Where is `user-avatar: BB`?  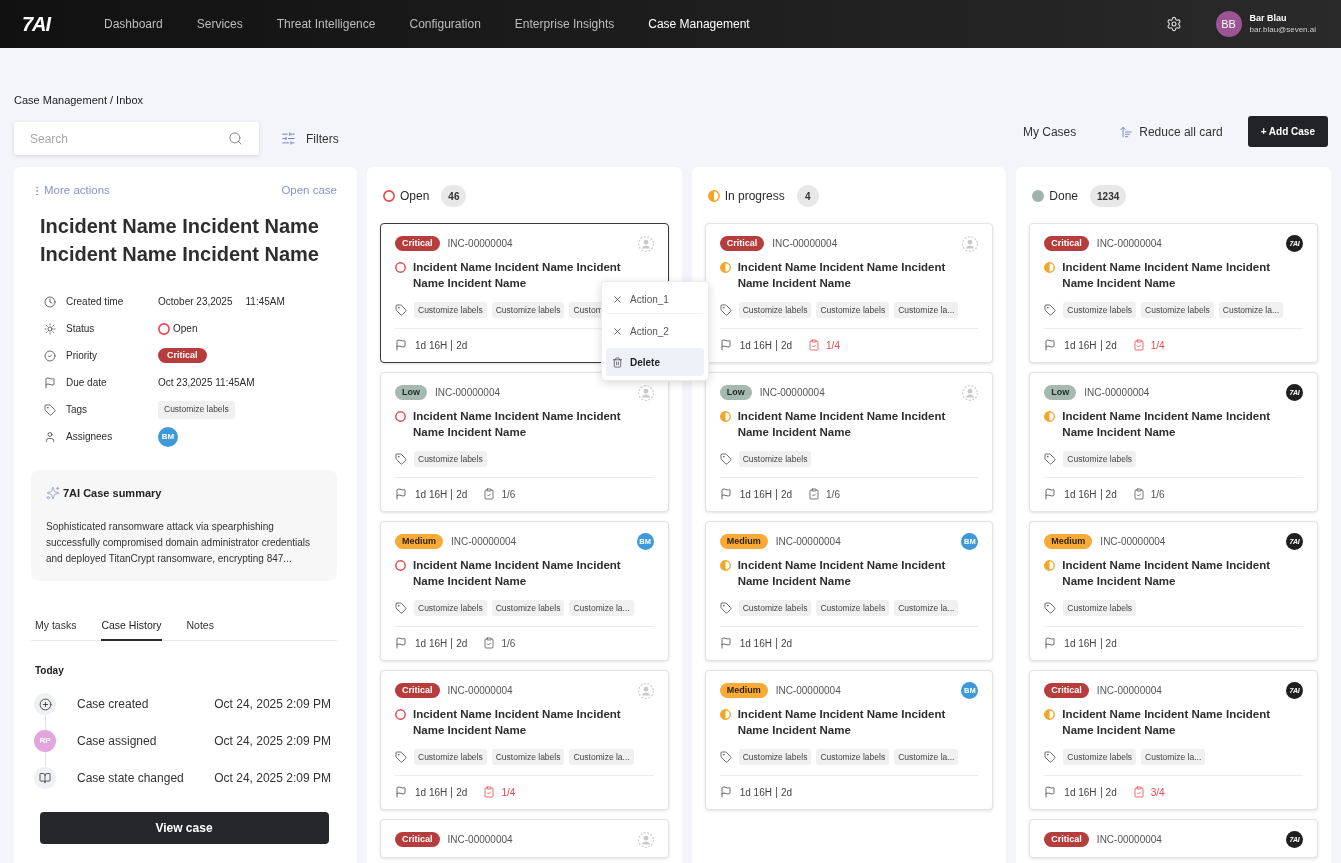
user-avatar: BB is located at coordinates (1228, 24).